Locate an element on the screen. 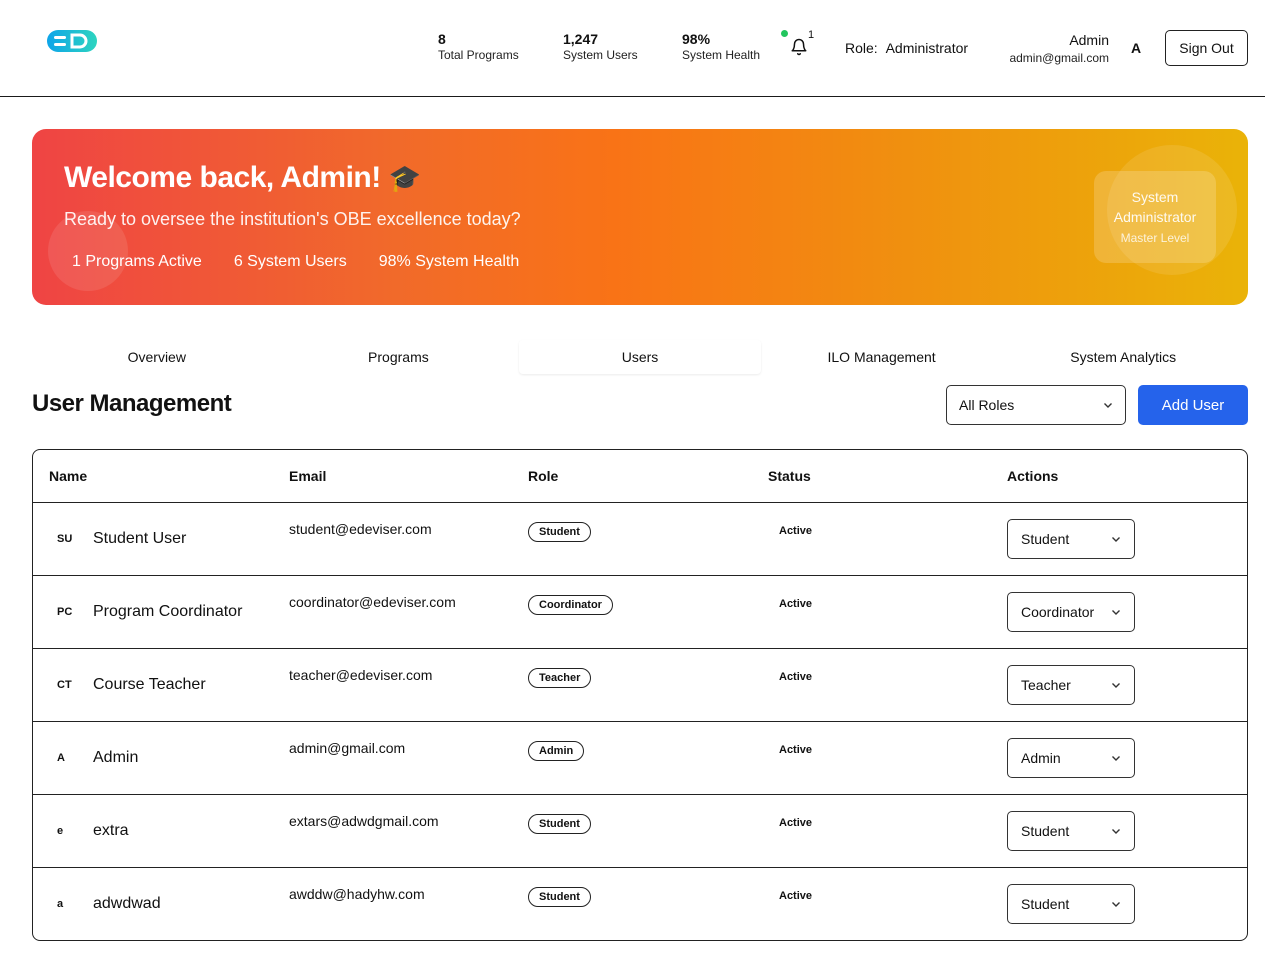  avatar: A is located at coordinates (1136, 48).